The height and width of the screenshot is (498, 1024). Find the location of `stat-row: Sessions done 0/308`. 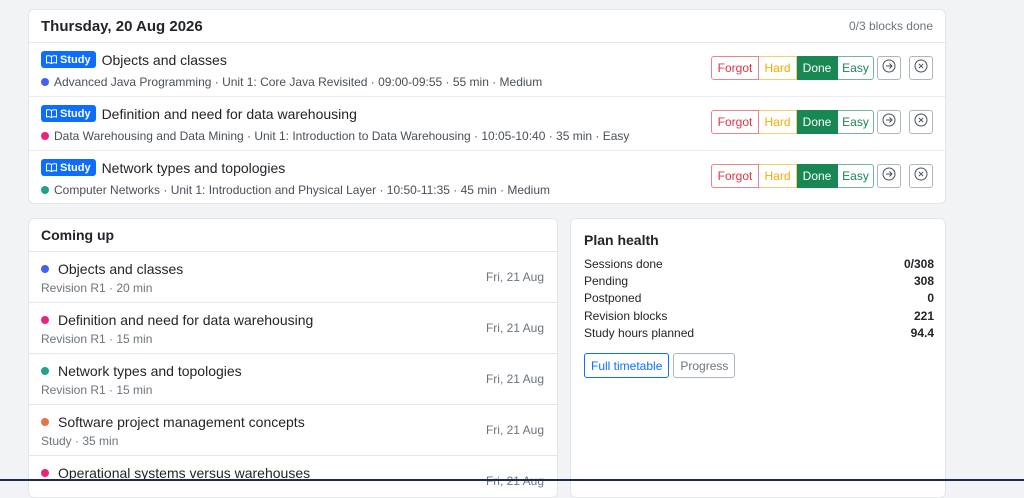

stat-row: Sessions done 0/308 is located at coordinates (759, 263).